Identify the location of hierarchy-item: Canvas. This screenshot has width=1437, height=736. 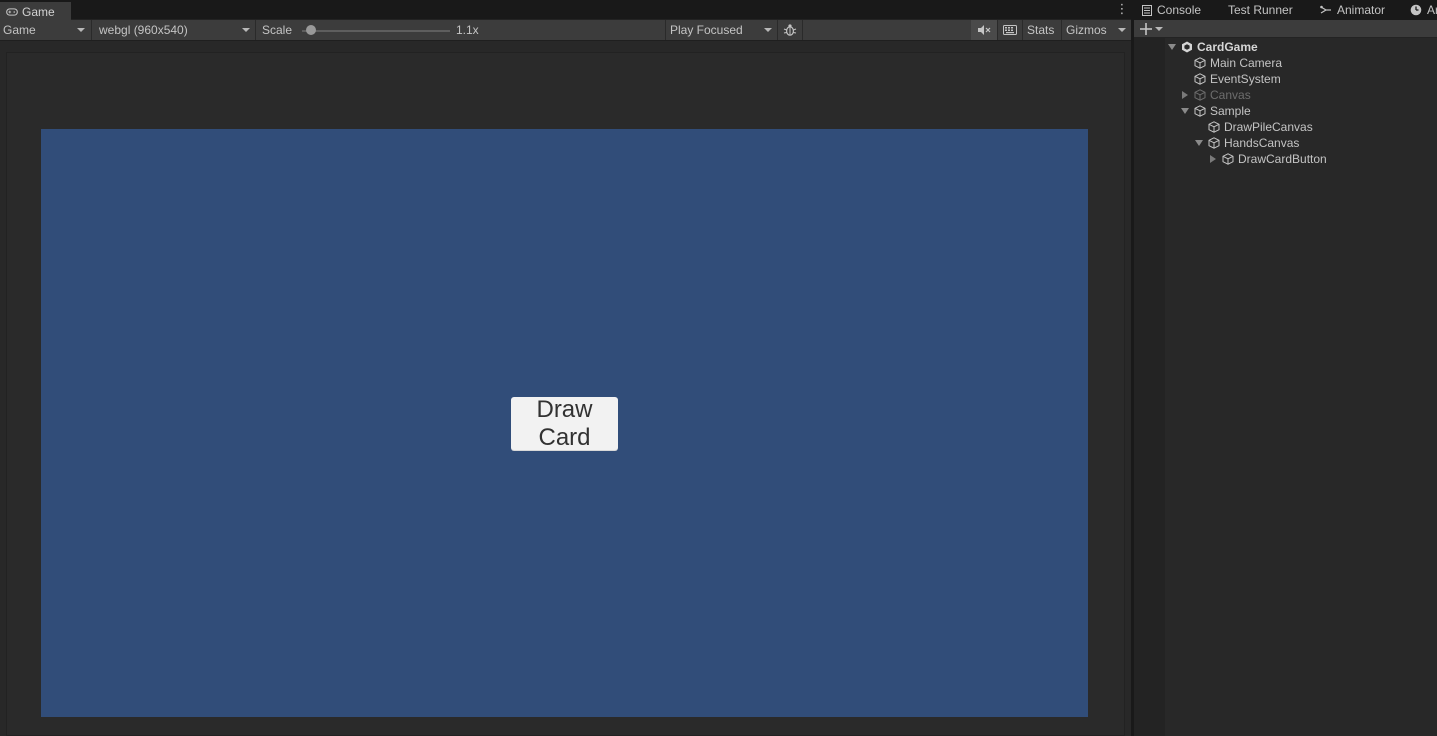
(1216, 95).